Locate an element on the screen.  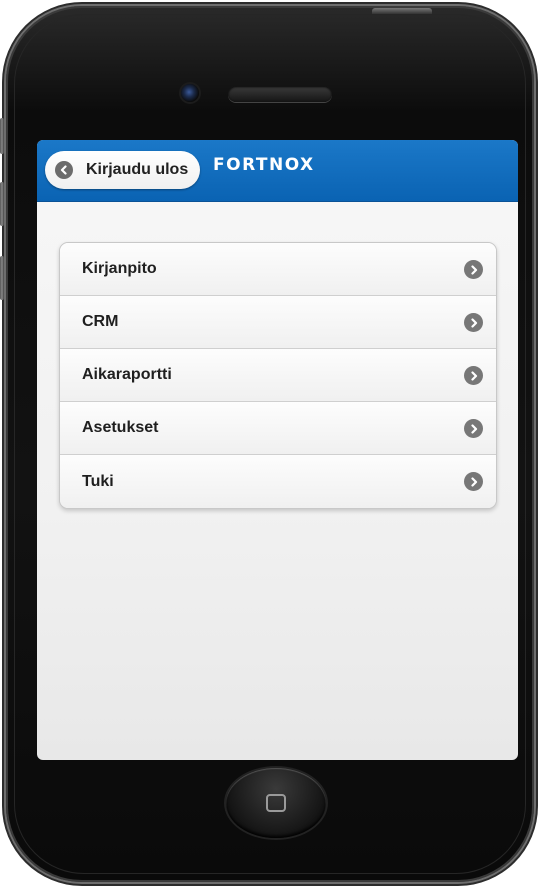
power-button is located at coordinates (402, 11).